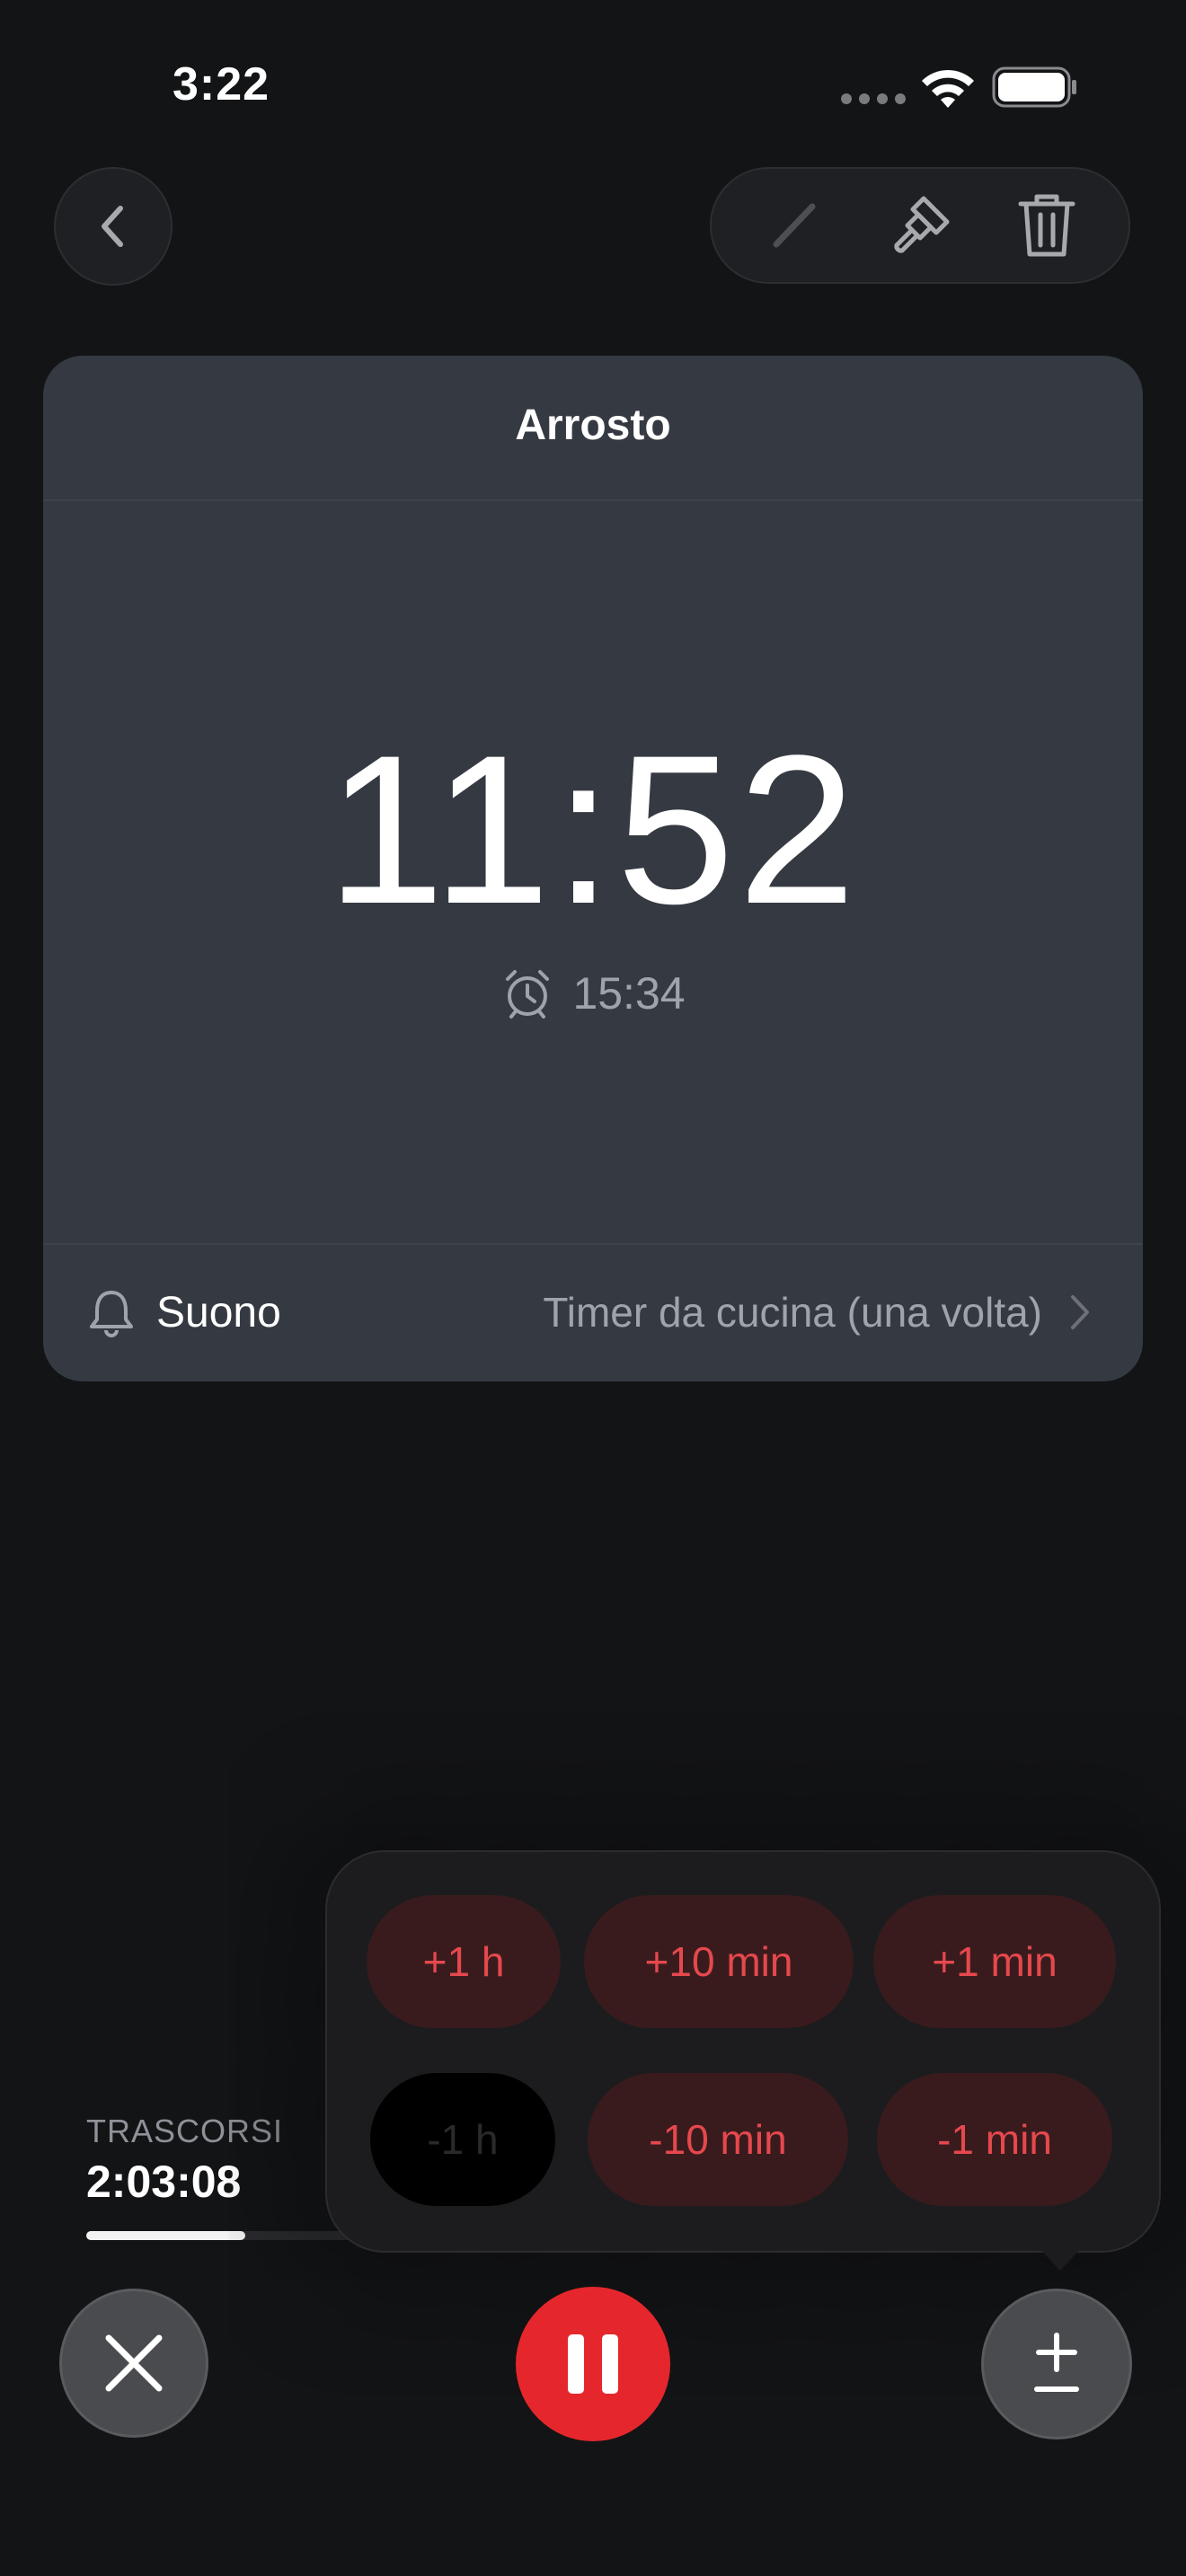  What do you see at coordinates (462, 2139) in the screenshot?
I see `subtract-1-hour-button: -1 h` at bounding box center [462, 2139].